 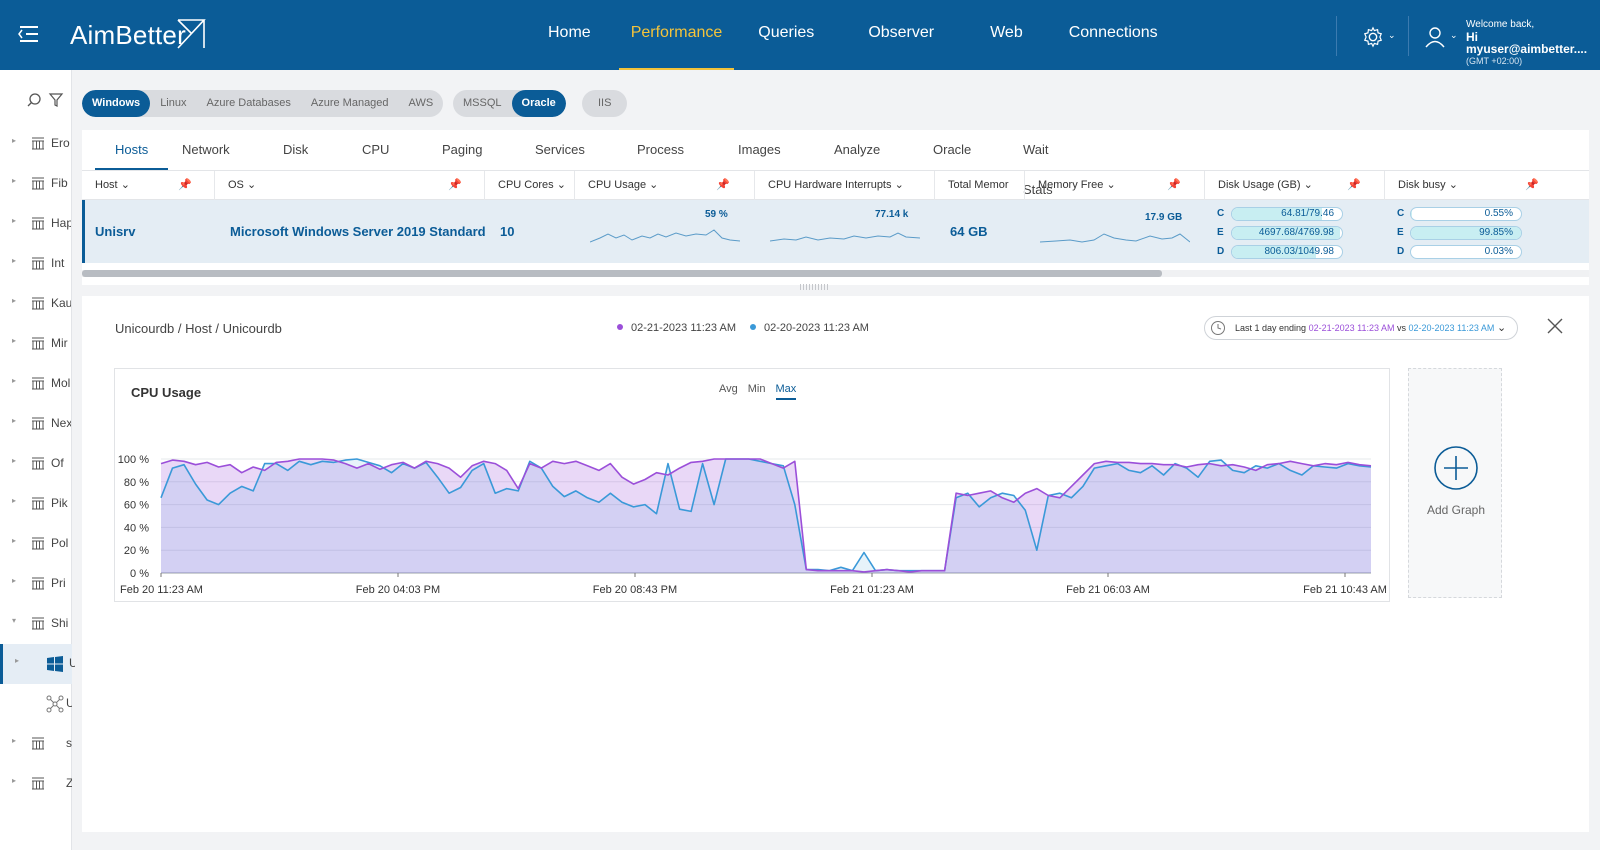 I want to click on tree-item: ▸ Int, so click(x=36, y=264).